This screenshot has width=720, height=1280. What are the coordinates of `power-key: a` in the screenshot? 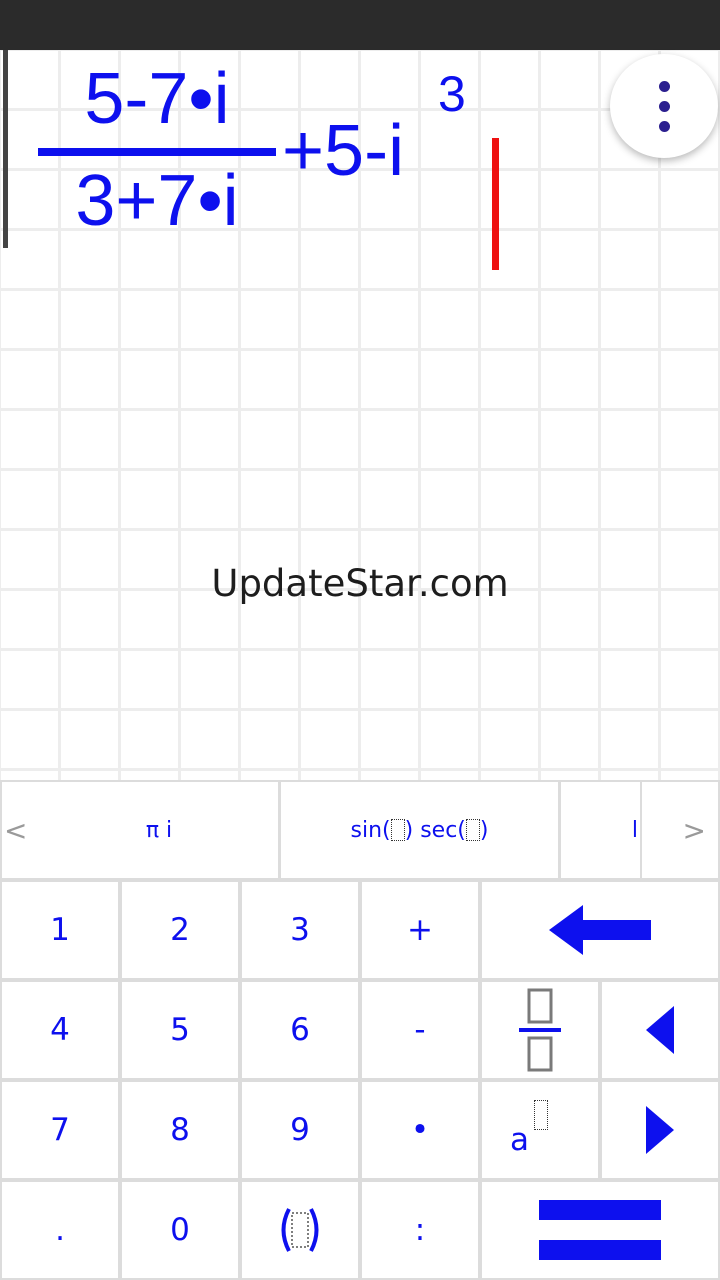 It's located at (540, 1130).